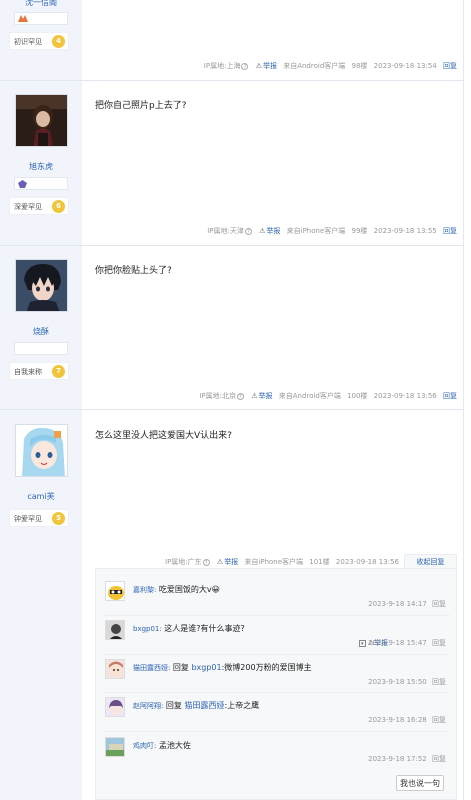  What do you see at coordinates (258, 66) in the screenshot?
I see `warning-icon: ⚠` at bounding box center [258, 66].